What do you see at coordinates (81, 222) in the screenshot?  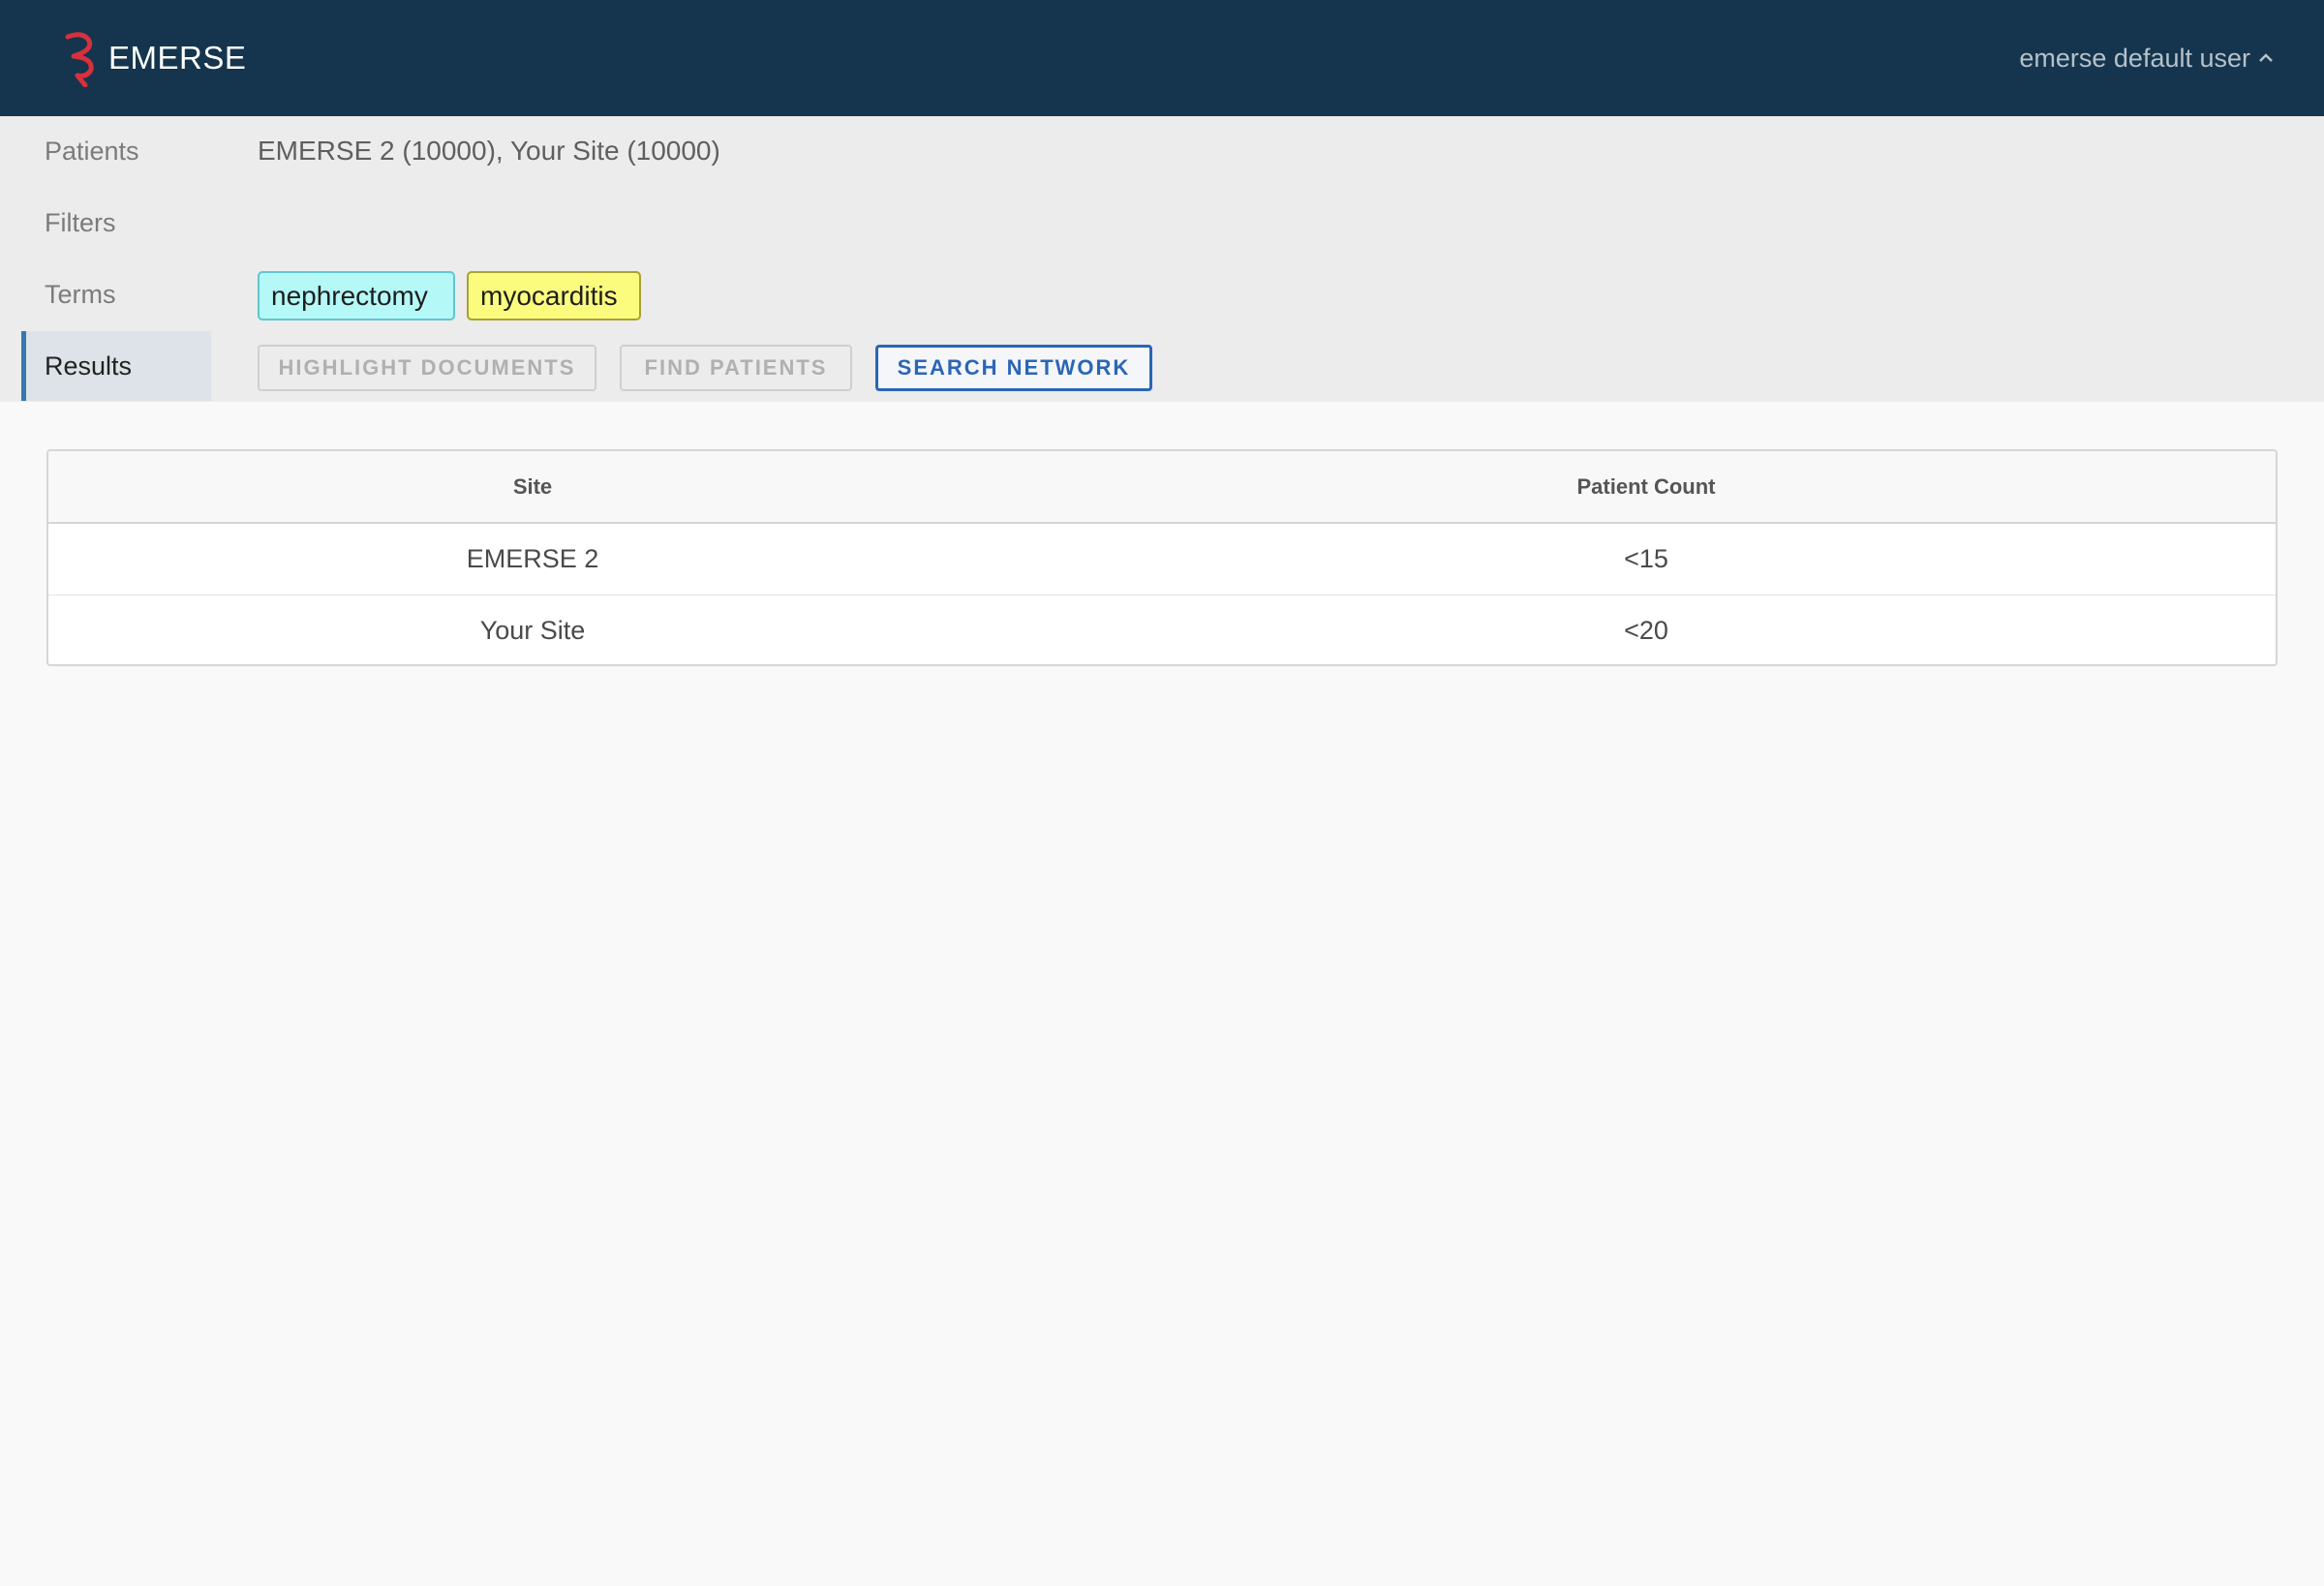 I see `sidebar-item-label: Filters` at bounding box center [81, 222].